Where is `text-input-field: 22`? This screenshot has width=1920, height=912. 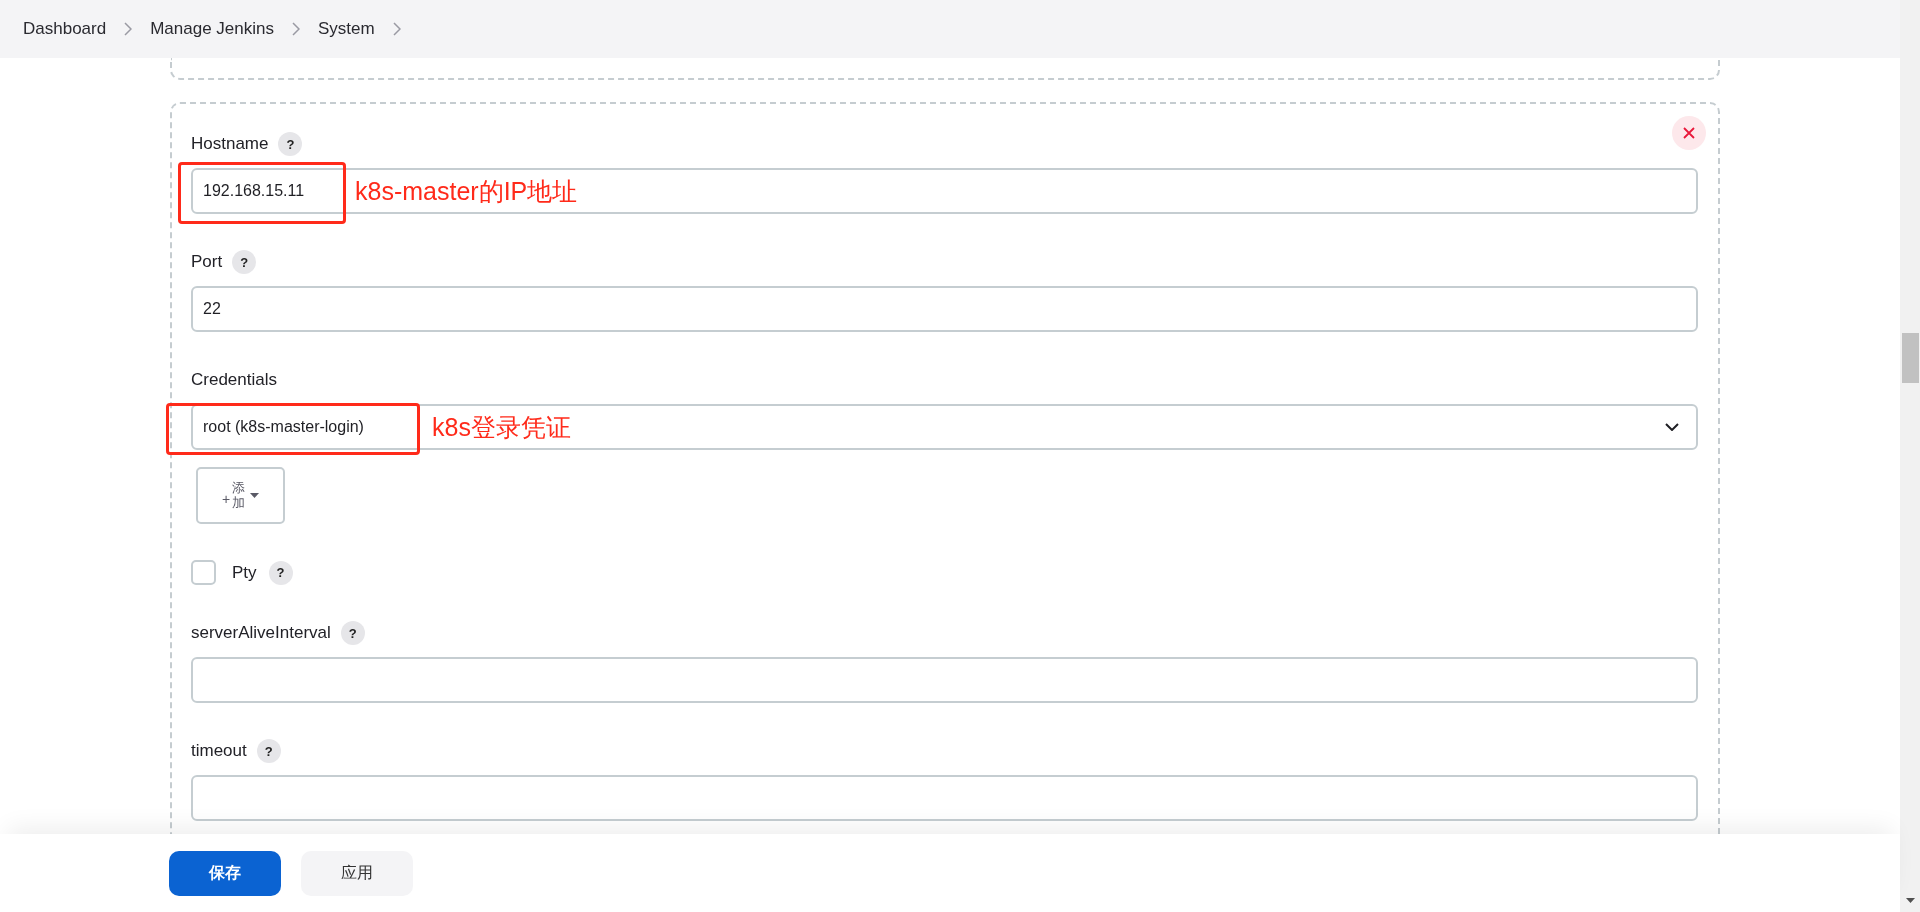
text-input-field: 22 is located at coordinates (944, 309).